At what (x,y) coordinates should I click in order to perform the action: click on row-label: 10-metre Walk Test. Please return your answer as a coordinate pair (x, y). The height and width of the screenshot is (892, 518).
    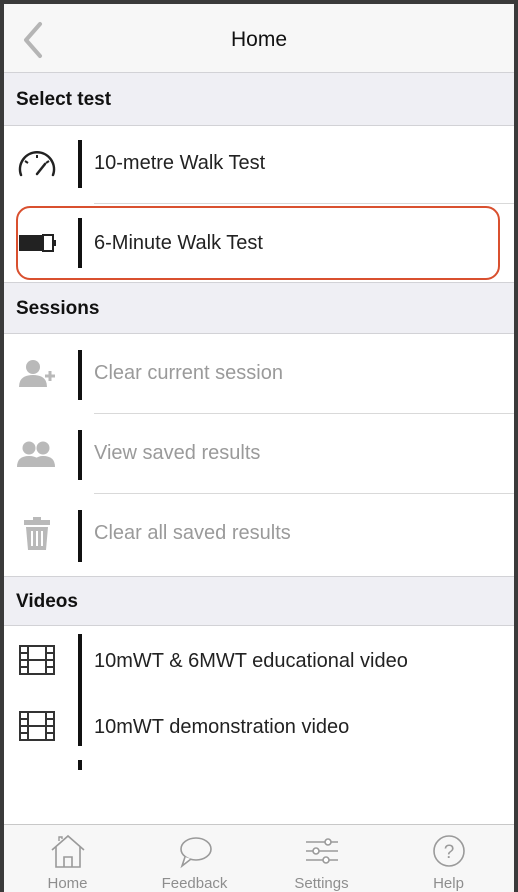
    Looking at the image, I should click on (180, 163).